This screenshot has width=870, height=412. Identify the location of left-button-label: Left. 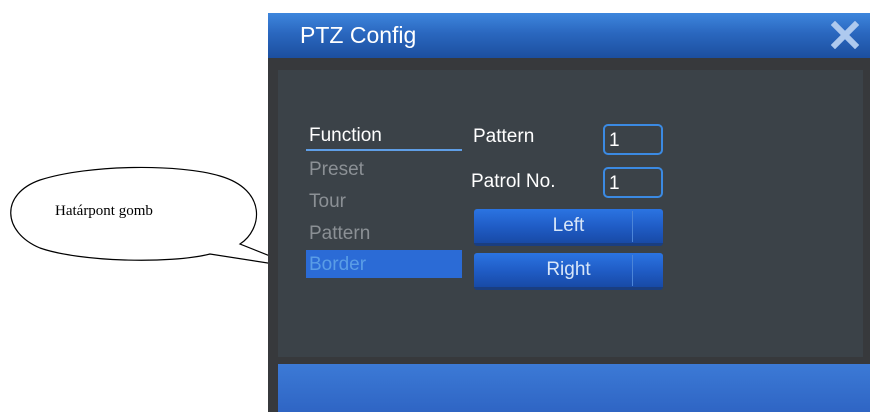
(568, 225).